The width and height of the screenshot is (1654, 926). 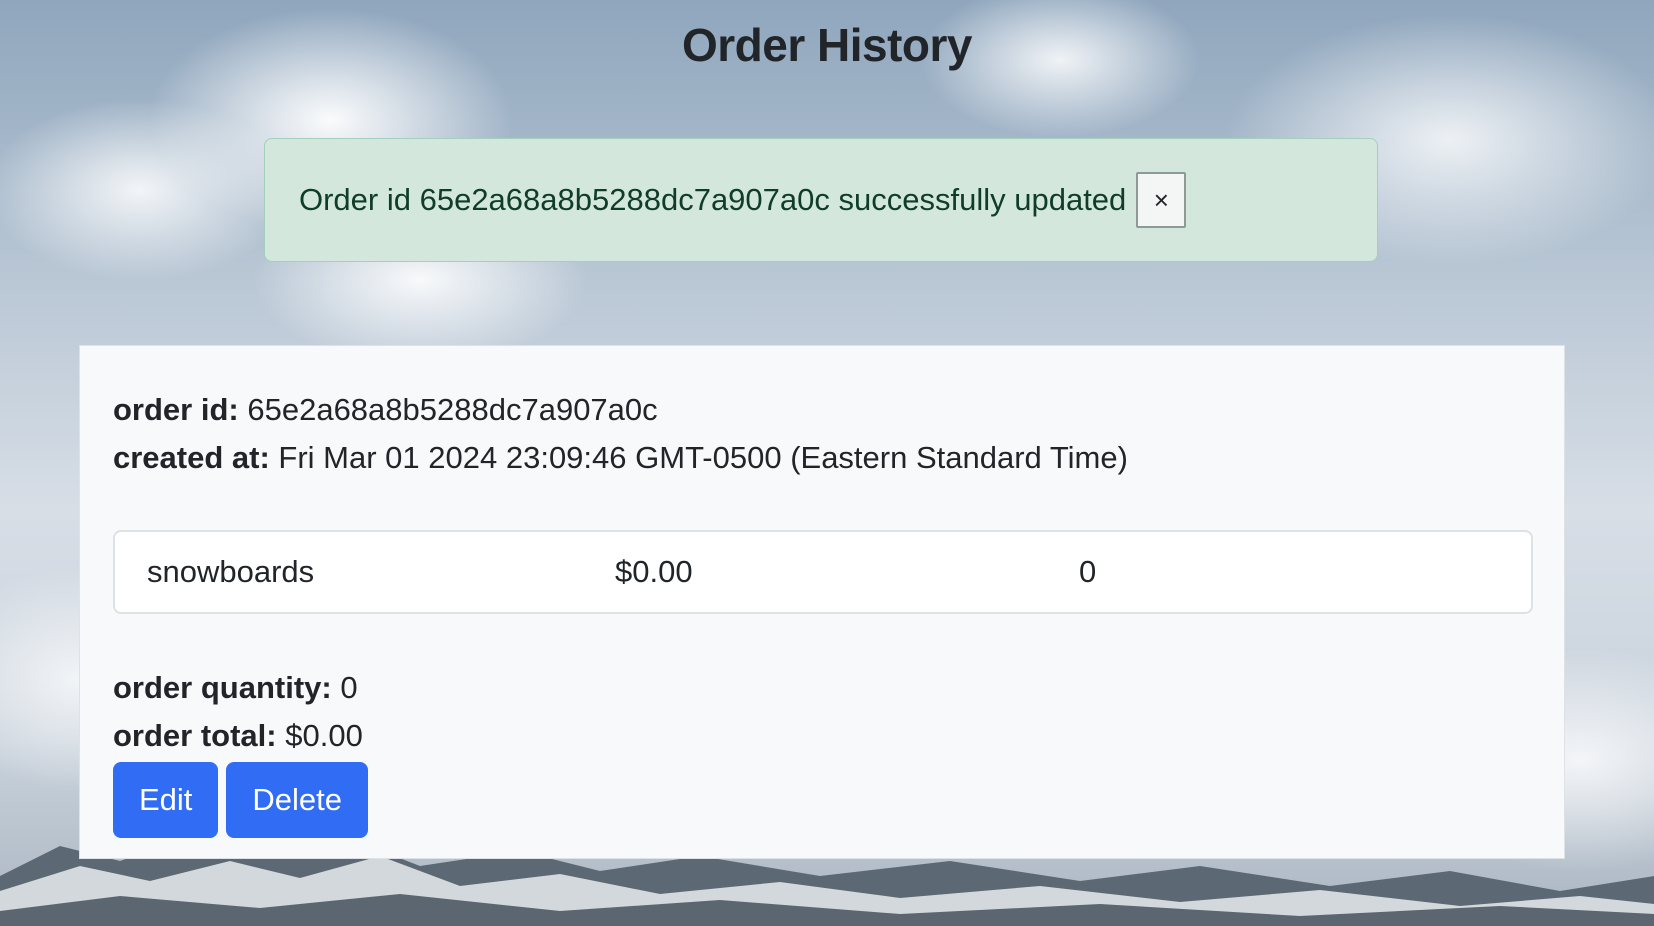 What do you see at coordinates (452, 409) in the screenshot?
I see `order-id-value: 65e2a68a8b5288dc7a907a0c` at bounding box center [452, 409].